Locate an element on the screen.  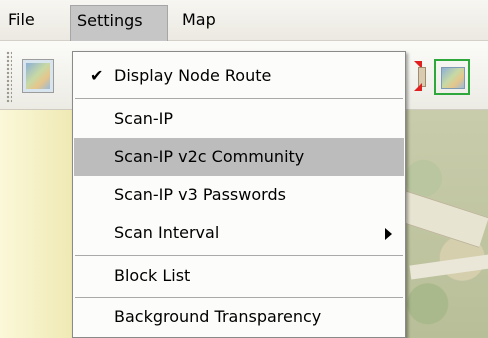
menu-item-scan-ip-v2c-community: Scan-IP v2c Community is located at coordinates (239, 157).